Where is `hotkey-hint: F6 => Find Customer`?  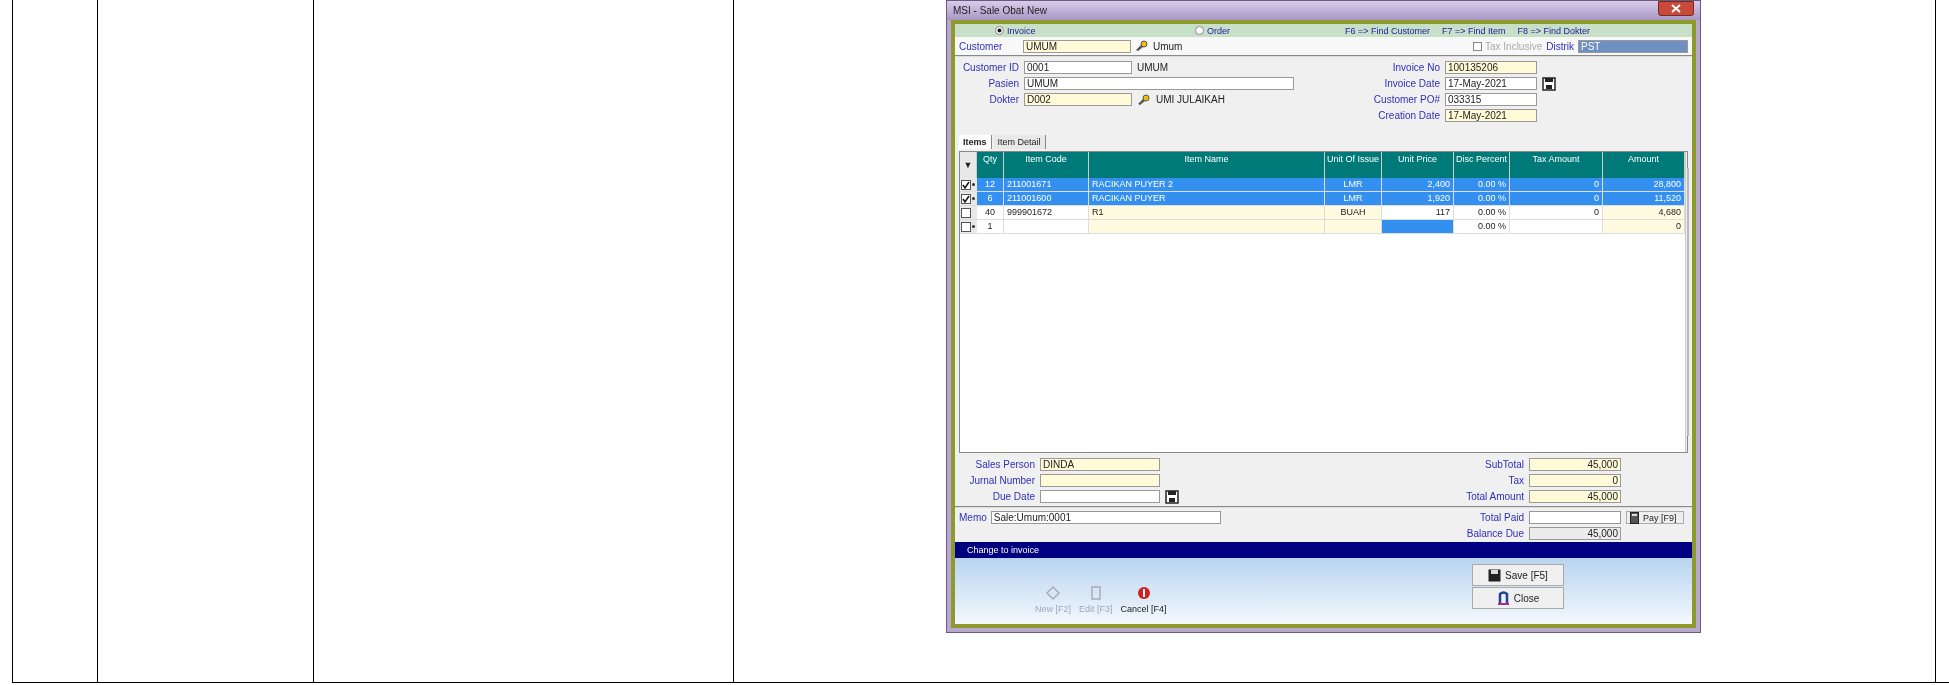 hotkey-hint: F6 => Find Customer is located at coordinates (1388, 30).